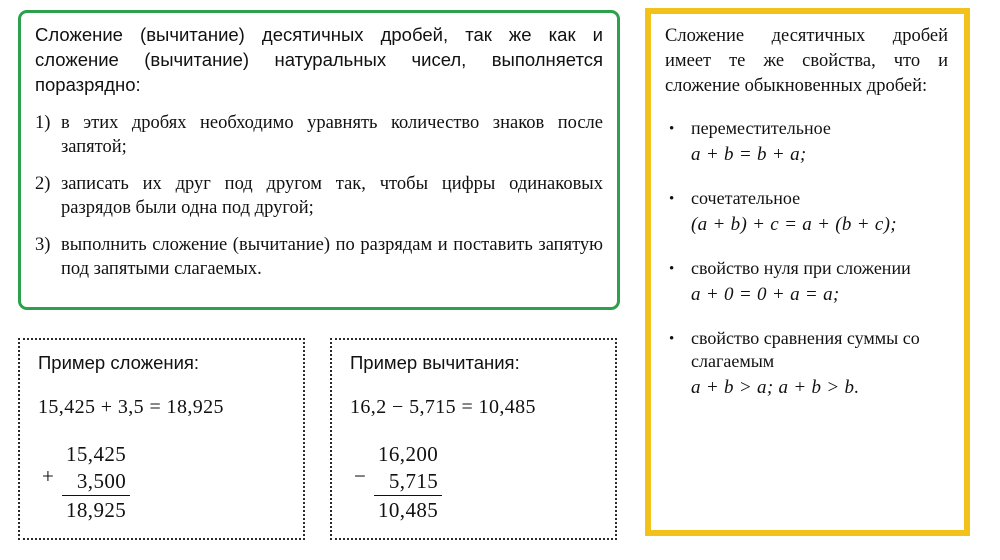 This screenshot has height=560, width=1000. I want to click on calc-operator-sign: +, so click(48, 476).